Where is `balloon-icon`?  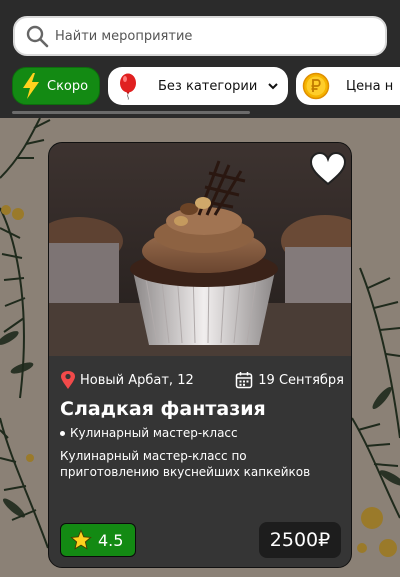 balloon-icon is located at coordinates (128, 86).